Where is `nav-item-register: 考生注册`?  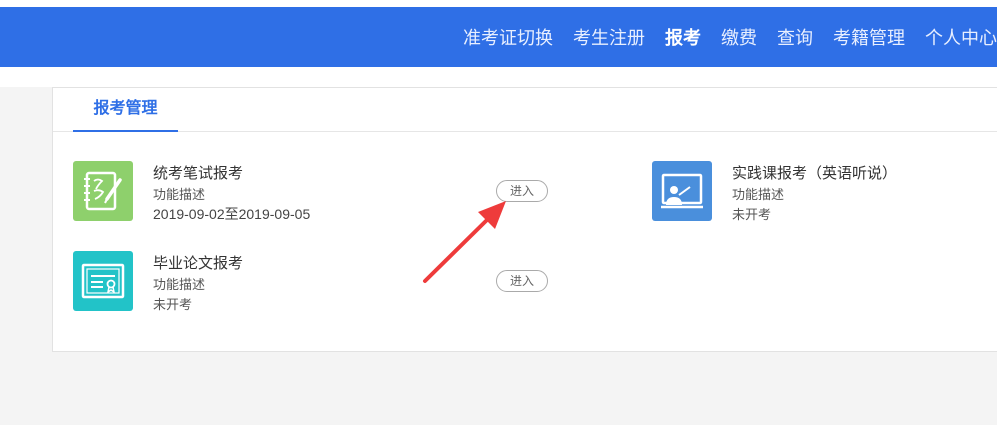
nav-item-register: 考生注册 is located at coordinates (609, 37).